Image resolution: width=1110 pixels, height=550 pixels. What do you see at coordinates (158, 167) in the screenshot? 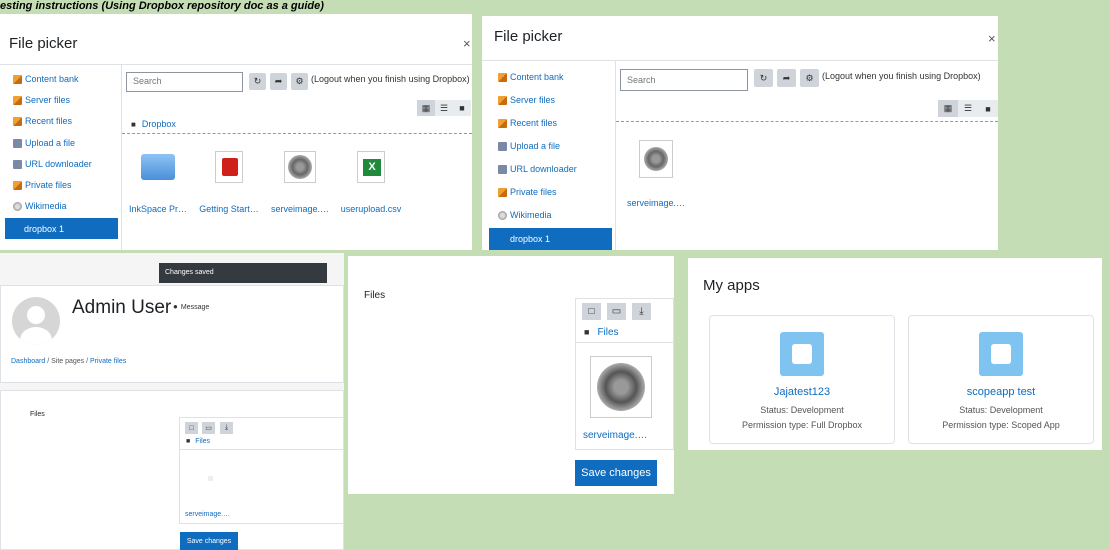
I see `folder-icon` at bounding box center [158, 167].